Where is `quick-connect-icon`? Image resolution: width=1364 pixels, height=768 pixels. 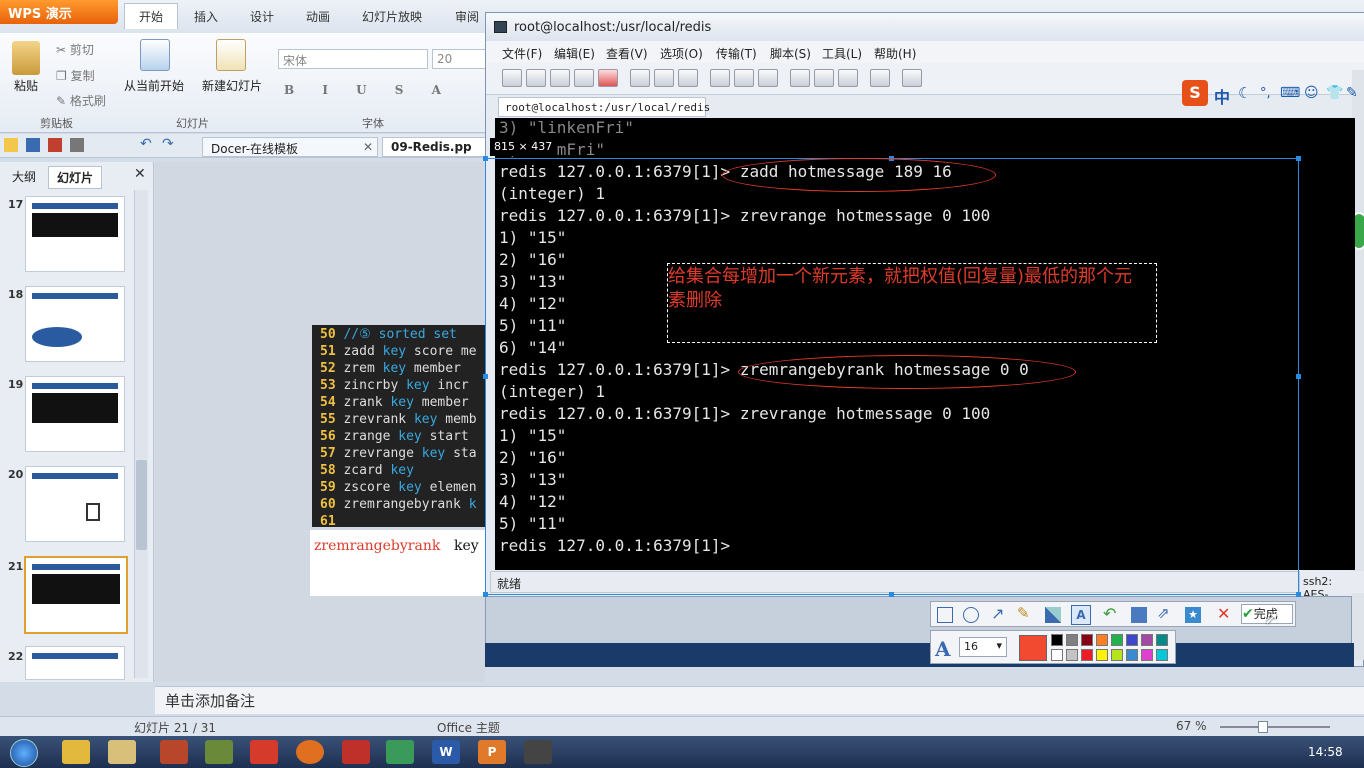
quick-connect-icon is located at coordinates (536, 78).